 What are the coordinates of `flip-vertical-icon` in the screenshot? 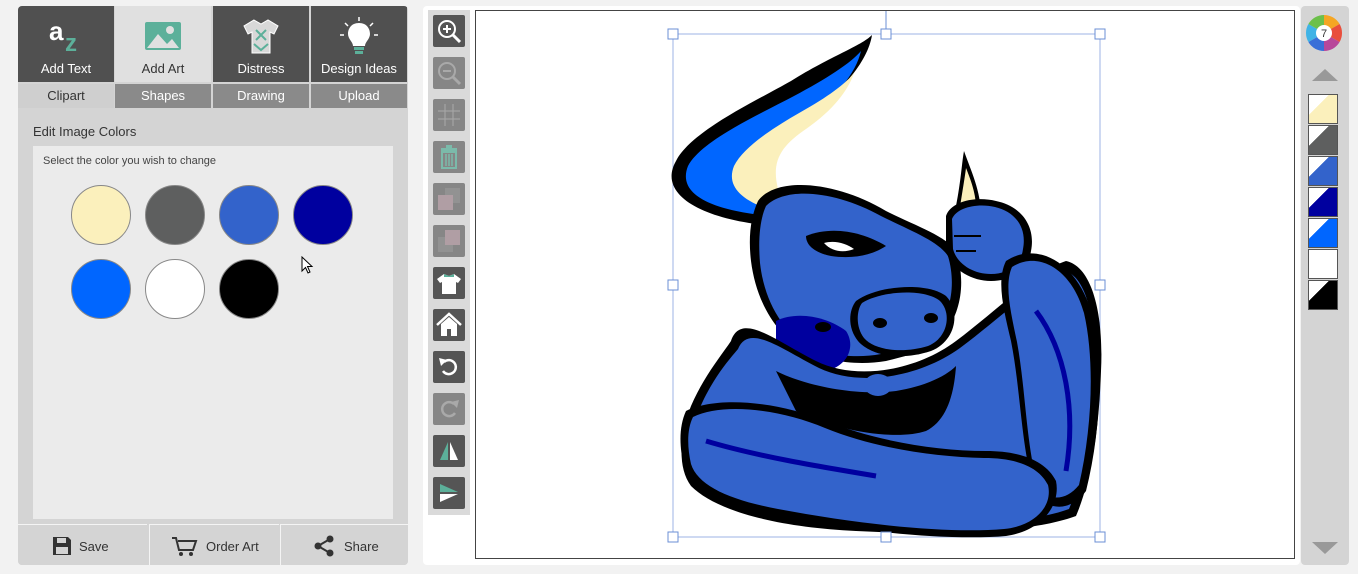 It's located at (449, 493).